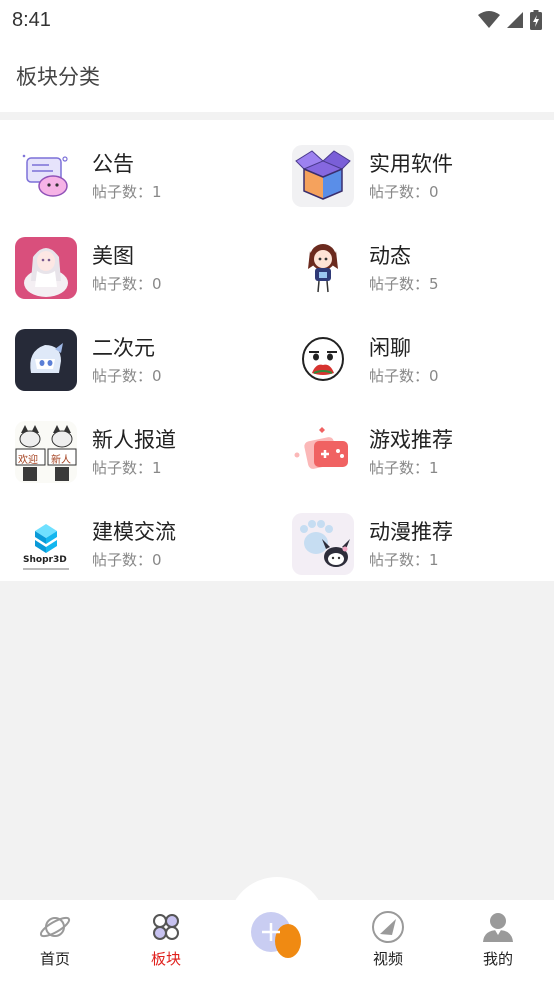  Describe the element at coordinates (323, 360) in the screenshot. I see `chat-thumb` at that location.